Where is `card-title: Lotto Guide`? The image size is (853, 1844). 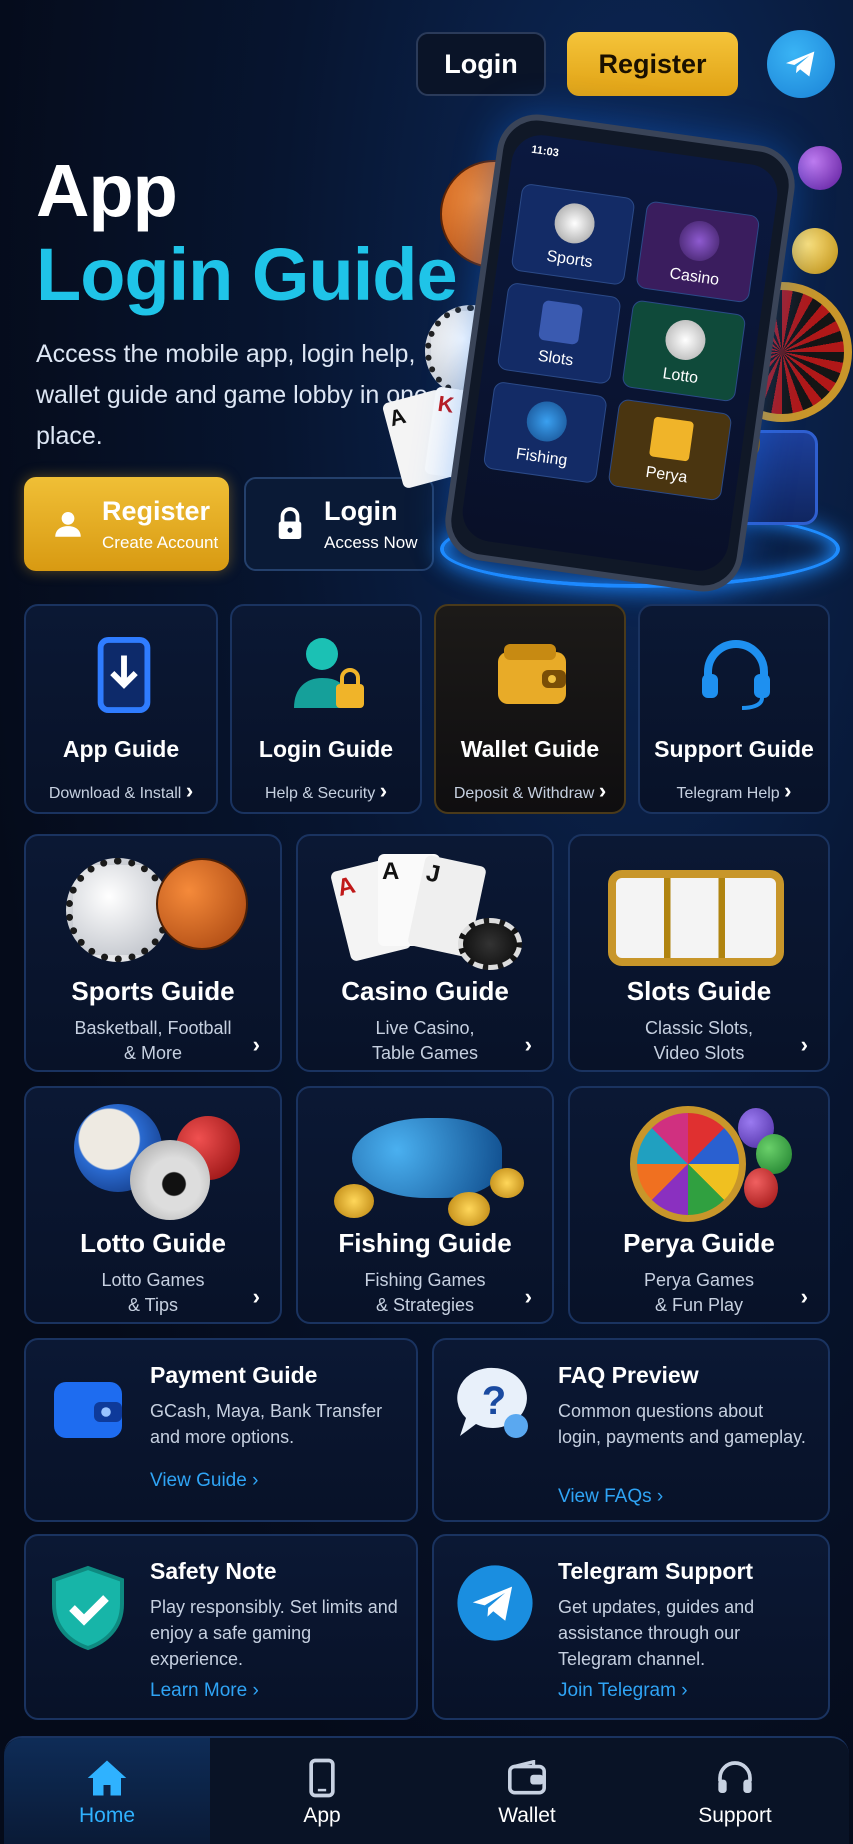
card-title: Lotto Guide is located at coordinates (153, 1243).